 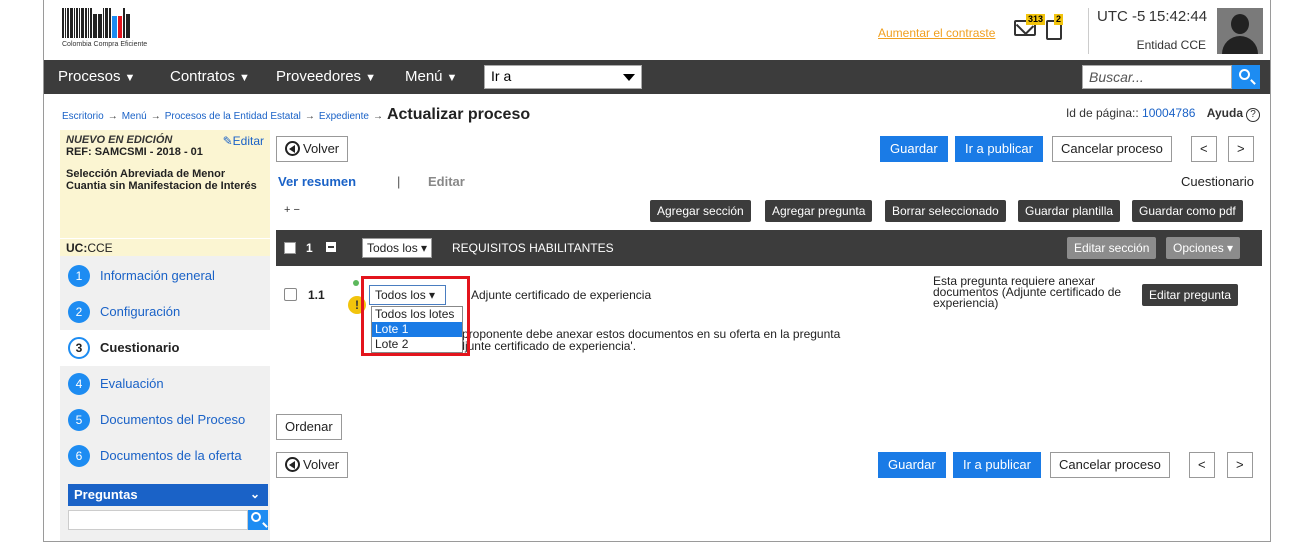 I want to click on process-reference: REF: SAMCSMI - 2018 - 01, so click(x=134, y=152).